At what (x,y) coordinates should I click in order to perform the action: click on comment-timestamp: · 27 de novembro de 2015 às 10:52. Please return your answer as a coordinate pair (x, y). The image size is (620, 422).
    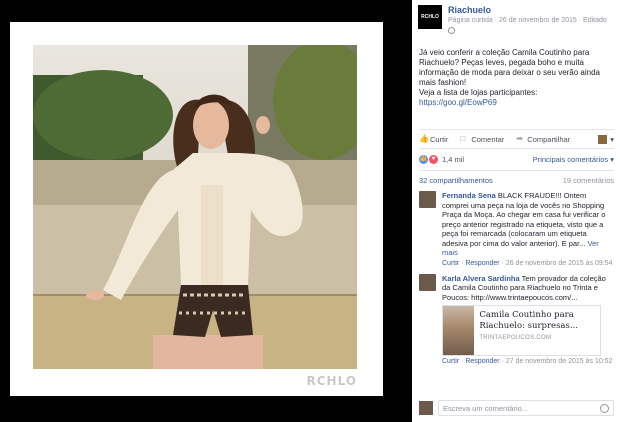
    Looking at the image, I should click on (556, 361).